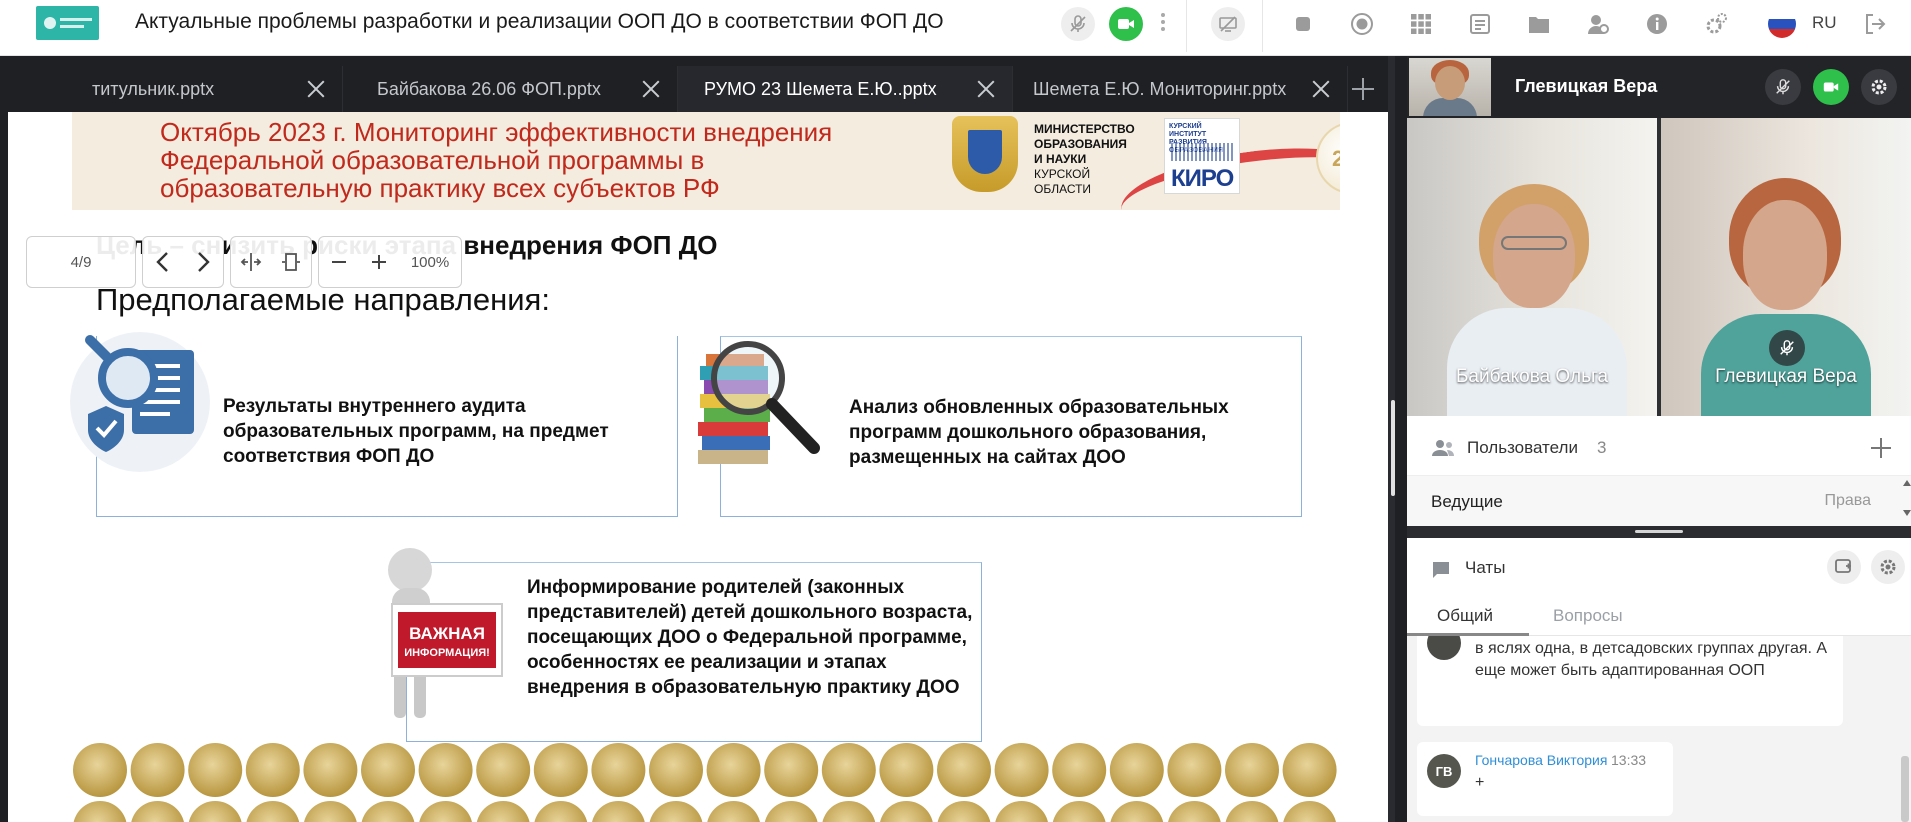 The height and width of the screenshot is (822, 1911). What do you see at coordinates (1539, 24) in the screenshot?
I see `folder-icon` at bounding box center [1539, 24].